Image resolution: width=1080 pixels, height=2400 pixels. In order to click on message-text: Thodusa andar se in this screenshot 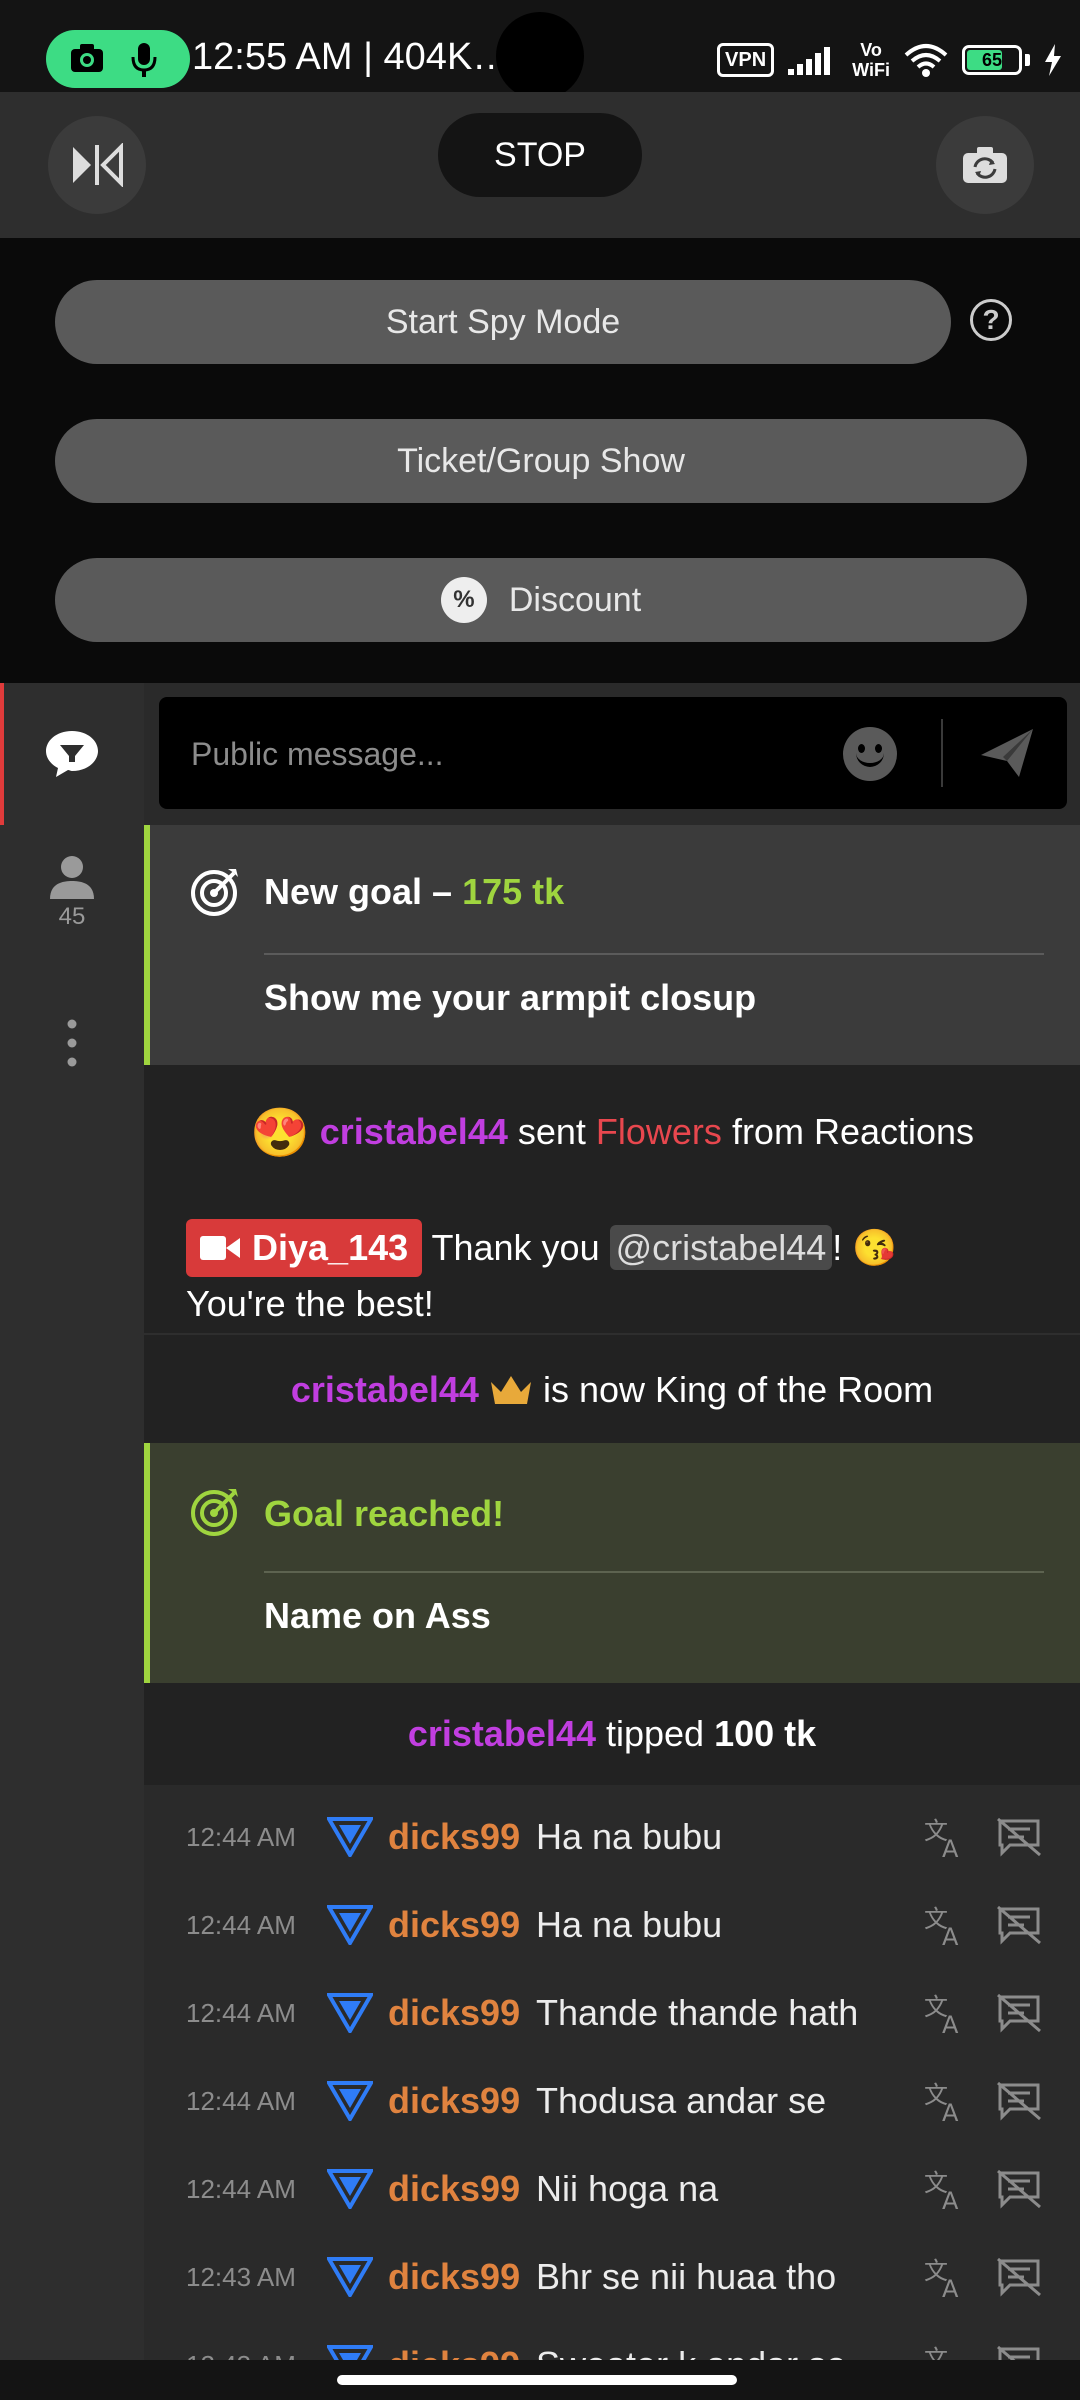, I will do `click(681, 2100)`.